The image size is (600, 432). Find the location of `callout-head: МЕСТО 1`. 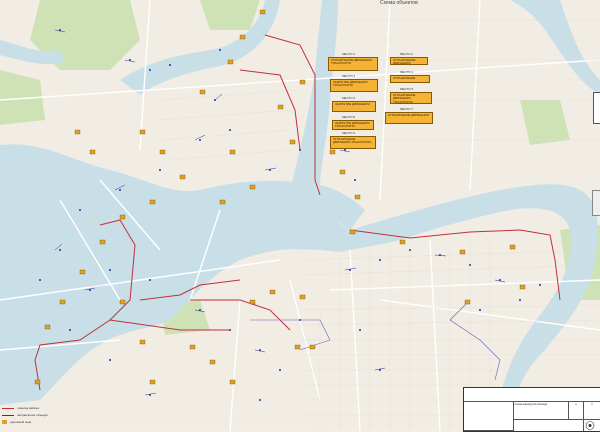

callout-head: МЕСТО 1 is located at coordinates (349, 54).